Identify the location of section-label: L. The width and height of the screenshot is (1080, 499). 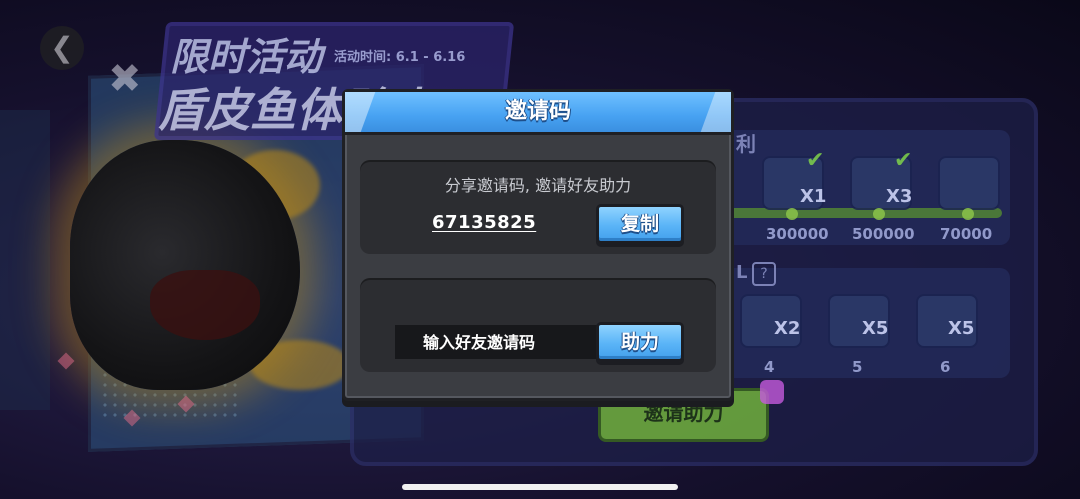
(742, 272).